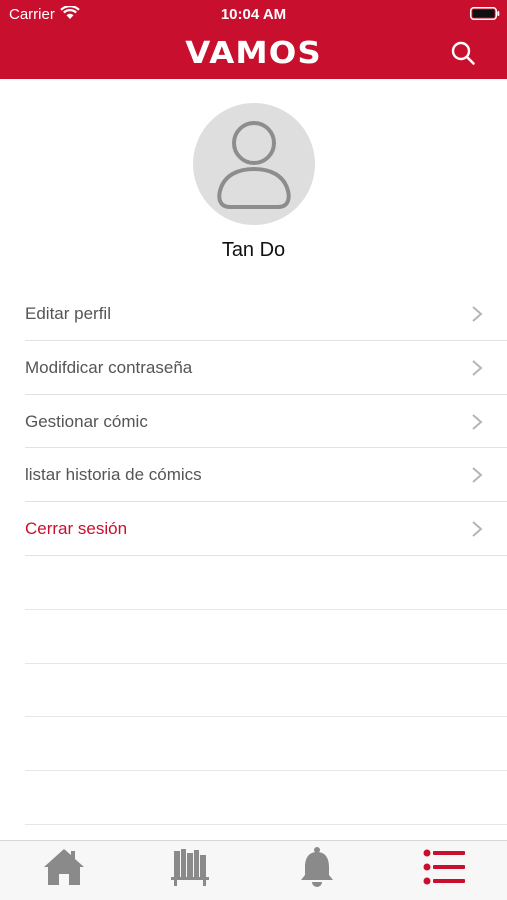 Image resolution: width=507 pixels, height=900 pixels. I want to click on status-bar: Carrier 10:04 AM, so click(253, 14).